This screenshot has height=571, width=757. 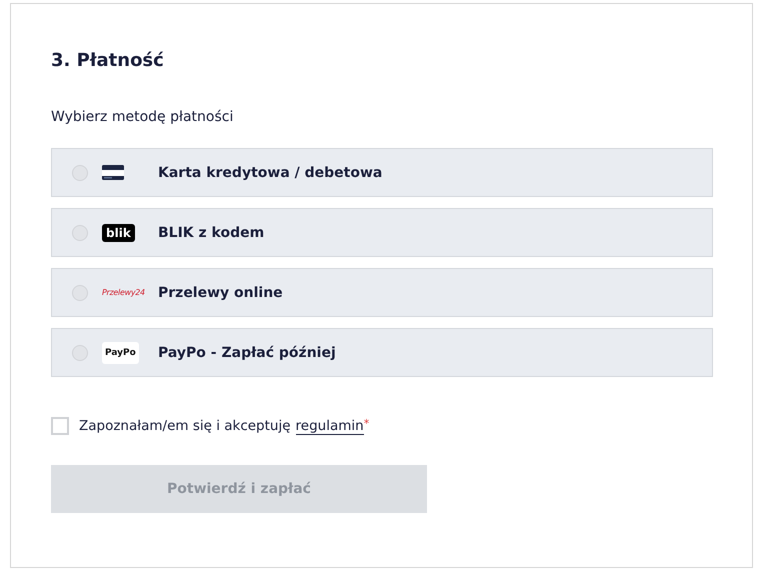 What do you see at coordinates (185, 426) in the screenshot?
I see `terms-text: Zapoznałam/em się i akceptuję` at bounding box center [185, 426].